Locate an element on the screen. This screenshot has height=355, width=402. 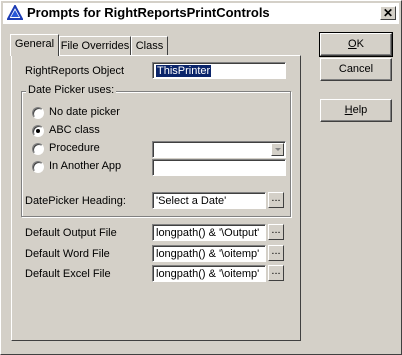
tab-file-overrides: File Overrides is located at coordinates (95, 45).